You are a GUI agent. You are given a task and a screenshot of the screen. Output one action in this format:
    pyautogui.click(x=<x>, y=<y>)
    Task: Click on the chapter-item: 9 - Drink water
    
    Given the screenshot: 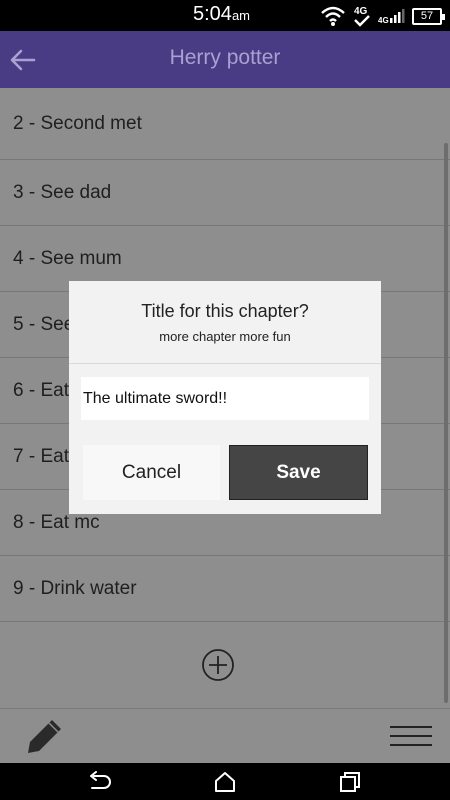 What is the action you would take?
    pyautogui.click(x=225, y=589)
    